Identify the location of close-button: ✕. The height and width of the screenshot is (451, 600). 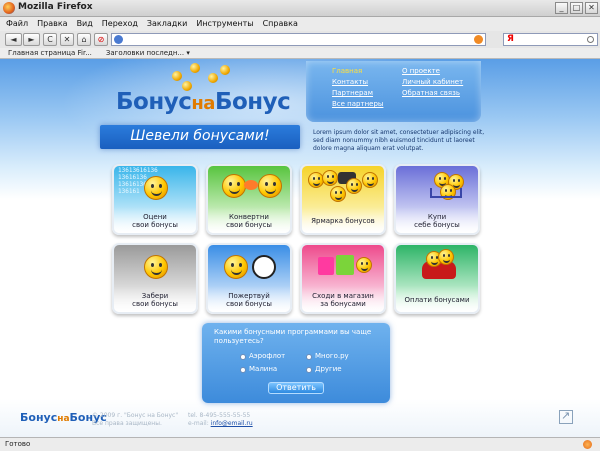
(591, 8).